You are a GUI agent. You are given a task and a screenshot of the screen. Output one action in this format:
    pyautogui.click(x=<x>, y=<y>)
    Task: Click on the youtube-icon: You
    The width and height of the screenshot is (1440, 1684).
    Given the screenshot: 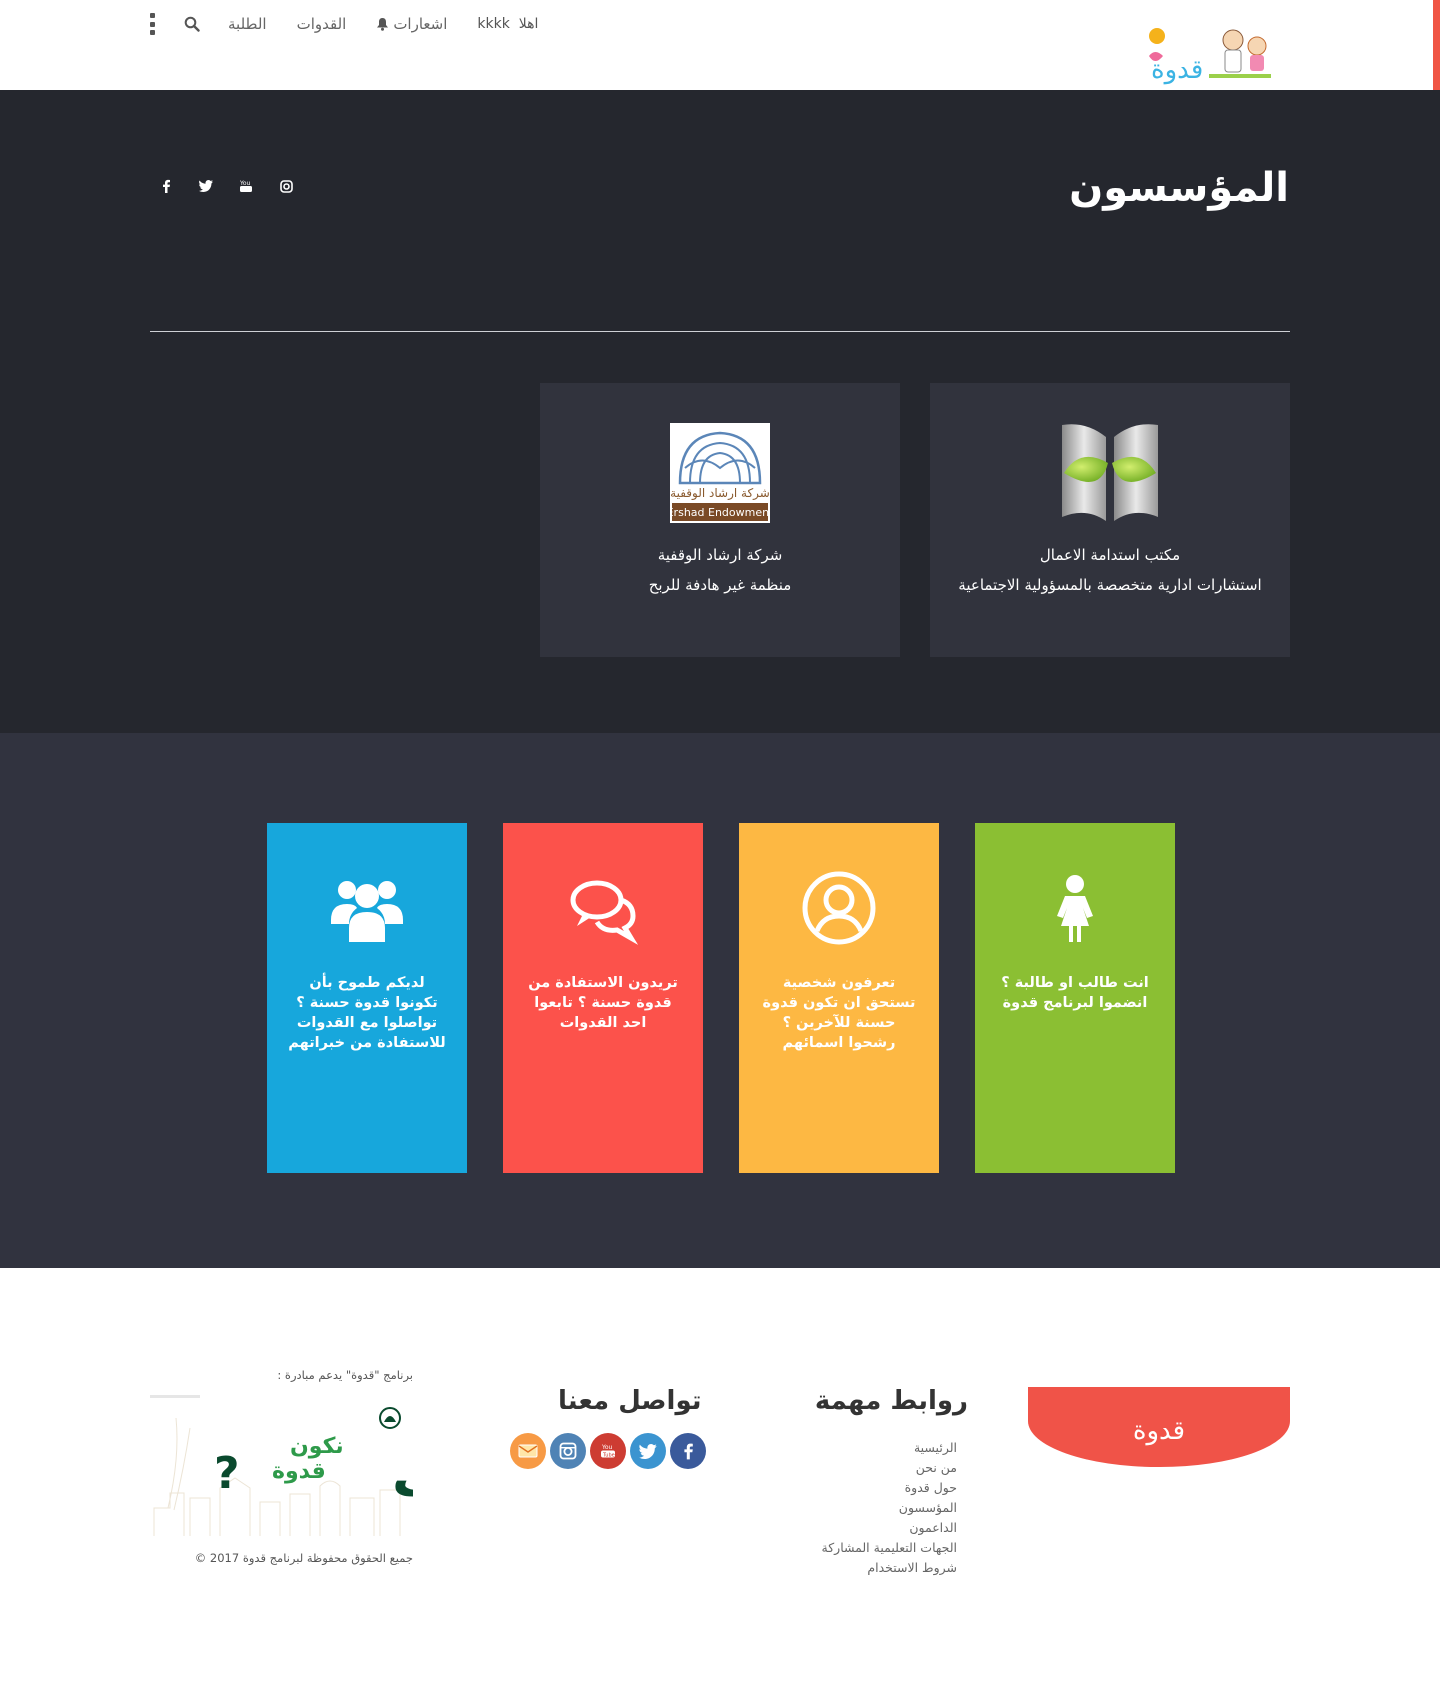 What is the action you would take?
    pyautogui.click(x=246, y=186)
    